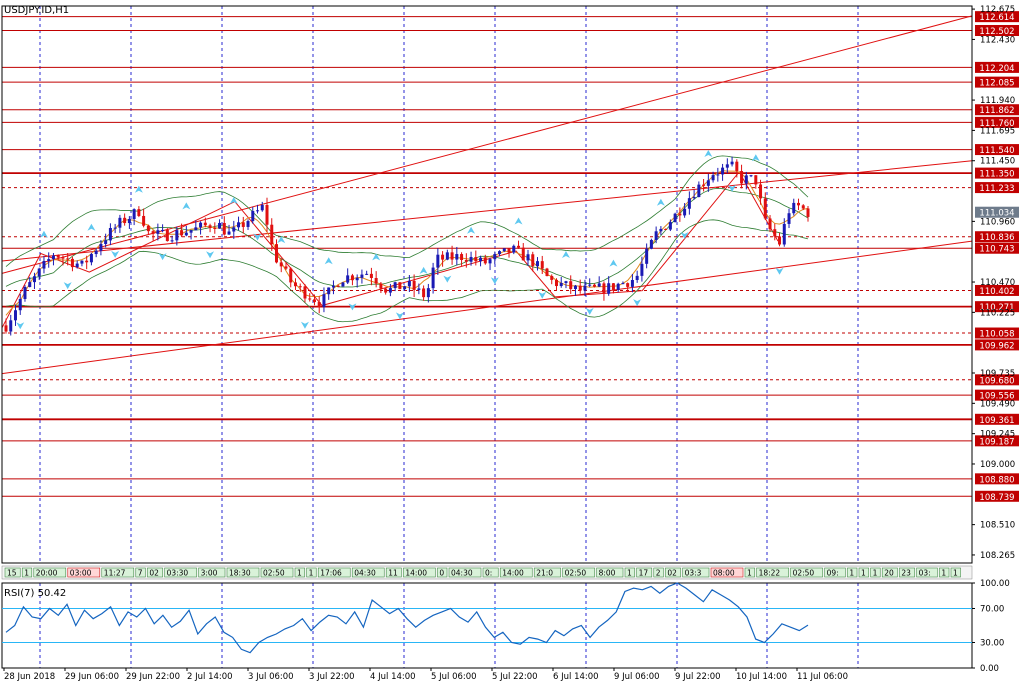 The image size is (1024, 687). What do you see at coordinates (997, 465) in the screenshot?
I see `price-tick-label: 109.000` at bounding box center [997, 465].